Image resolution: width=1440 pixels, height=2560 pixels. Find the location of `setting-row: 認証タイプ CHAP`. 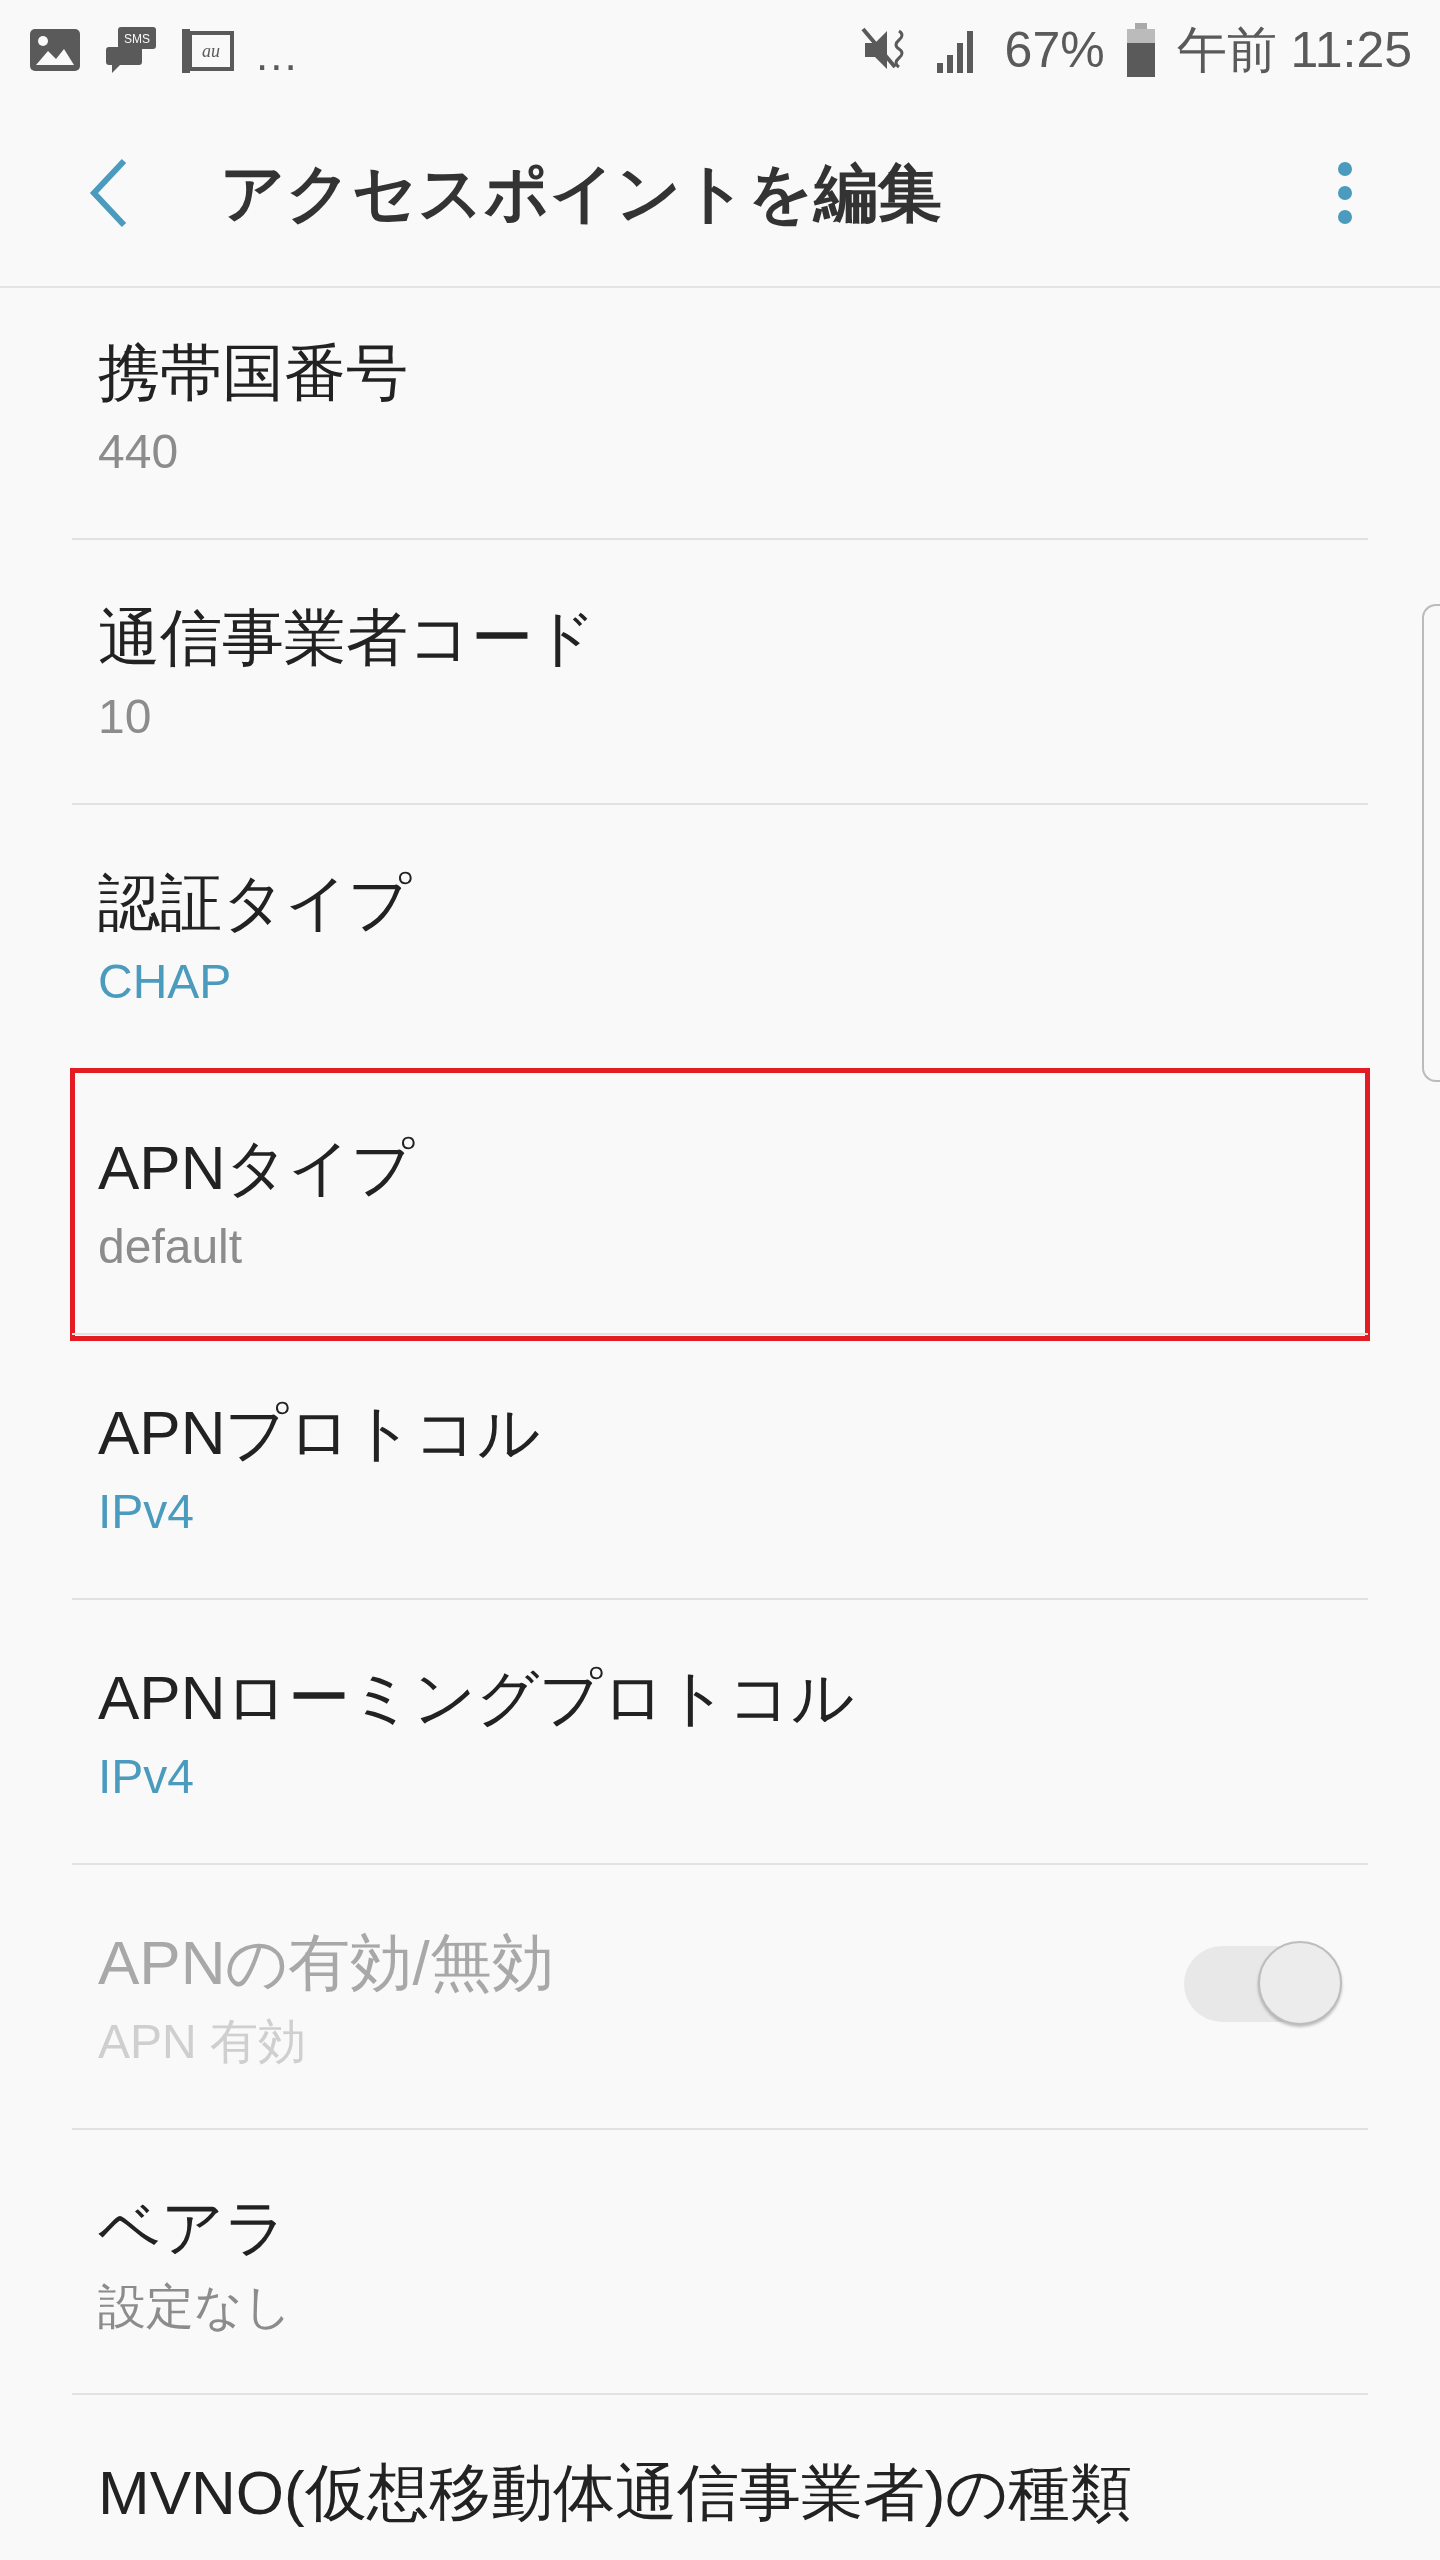

setting-row: 認証タイプ CHAP is located at coordinates (720, 935).